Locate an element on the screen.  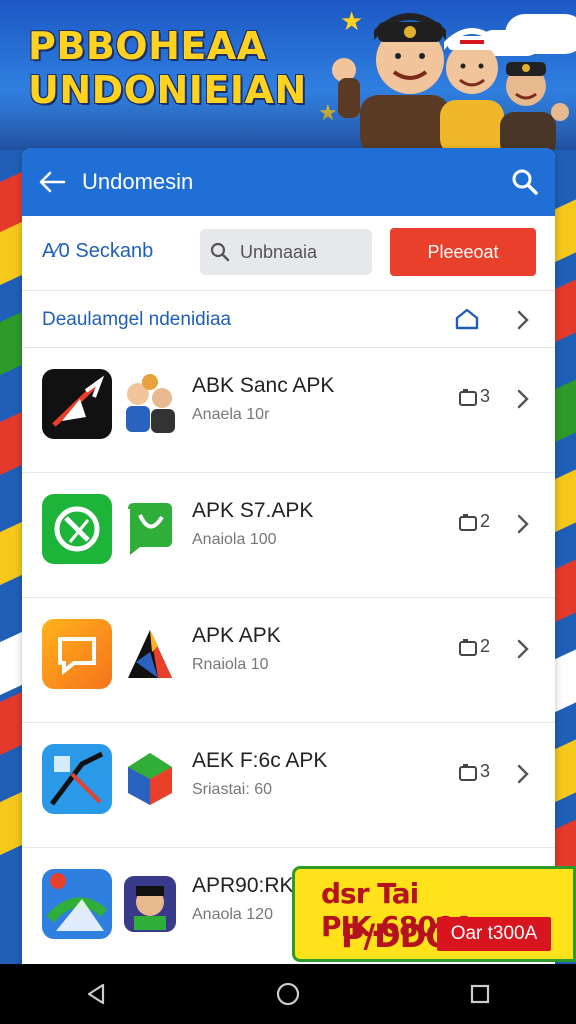
map-app-icon is located at coordinates (77, 779).